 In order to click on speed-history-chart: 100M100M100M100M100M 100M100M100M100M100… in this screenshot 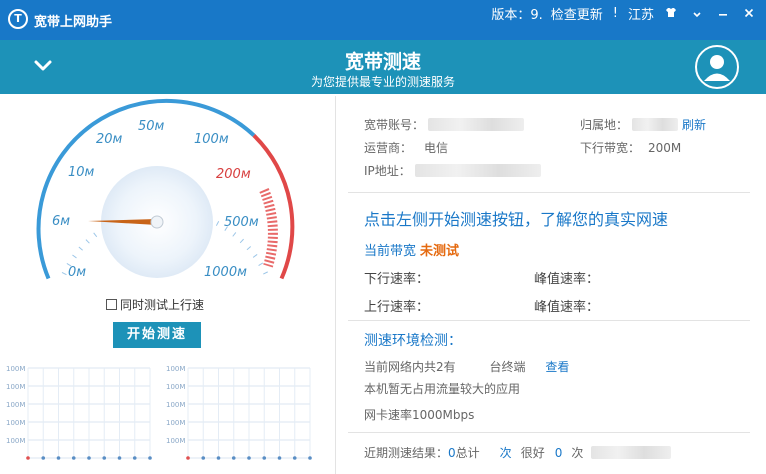, I will do `click(159, 412)`.